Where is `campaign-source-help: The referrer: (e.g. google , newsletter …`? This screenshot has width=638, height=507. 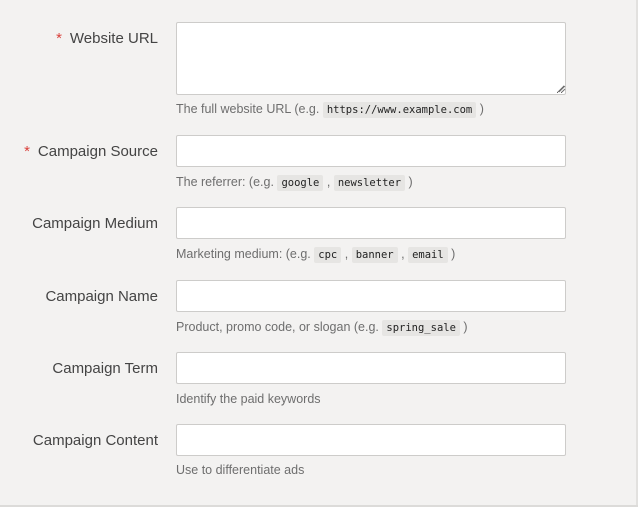
campaign-source-help: The referrer: (e.g. google , newsletter … is located at coordinates (294, 183).